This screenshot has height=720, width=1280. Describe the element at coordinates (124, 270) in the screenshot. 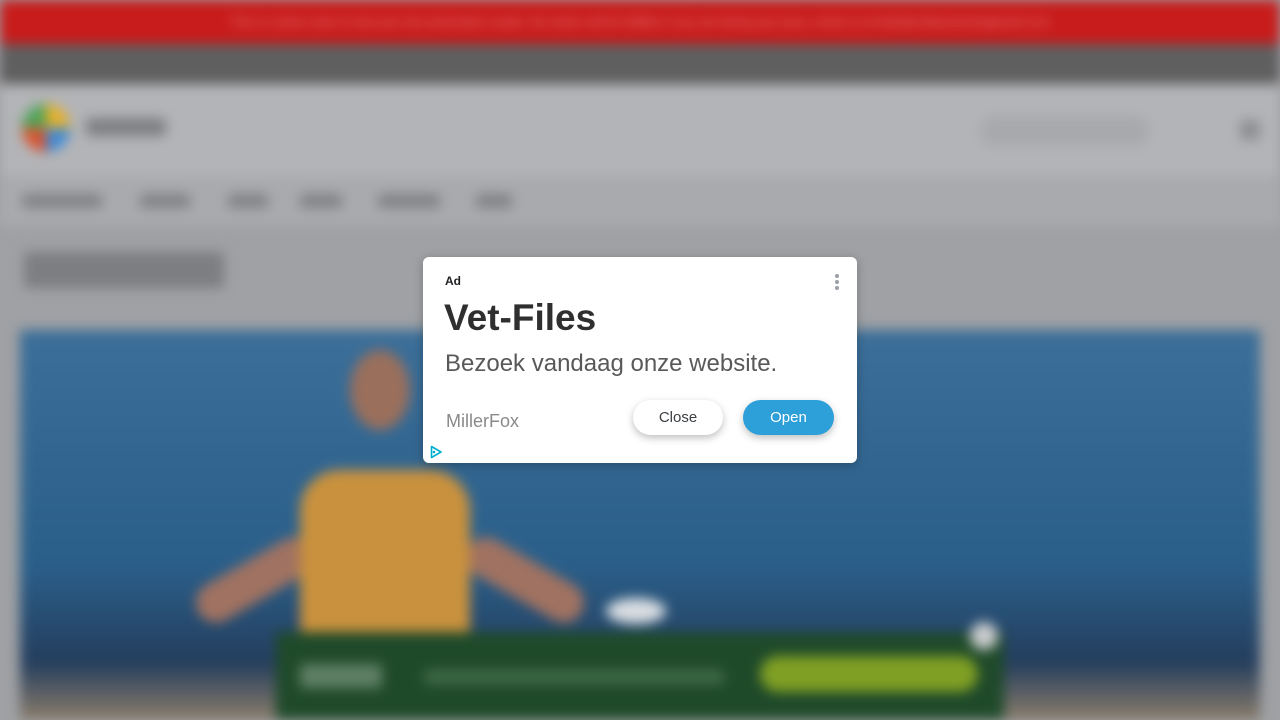

I see `page-title` at that location.